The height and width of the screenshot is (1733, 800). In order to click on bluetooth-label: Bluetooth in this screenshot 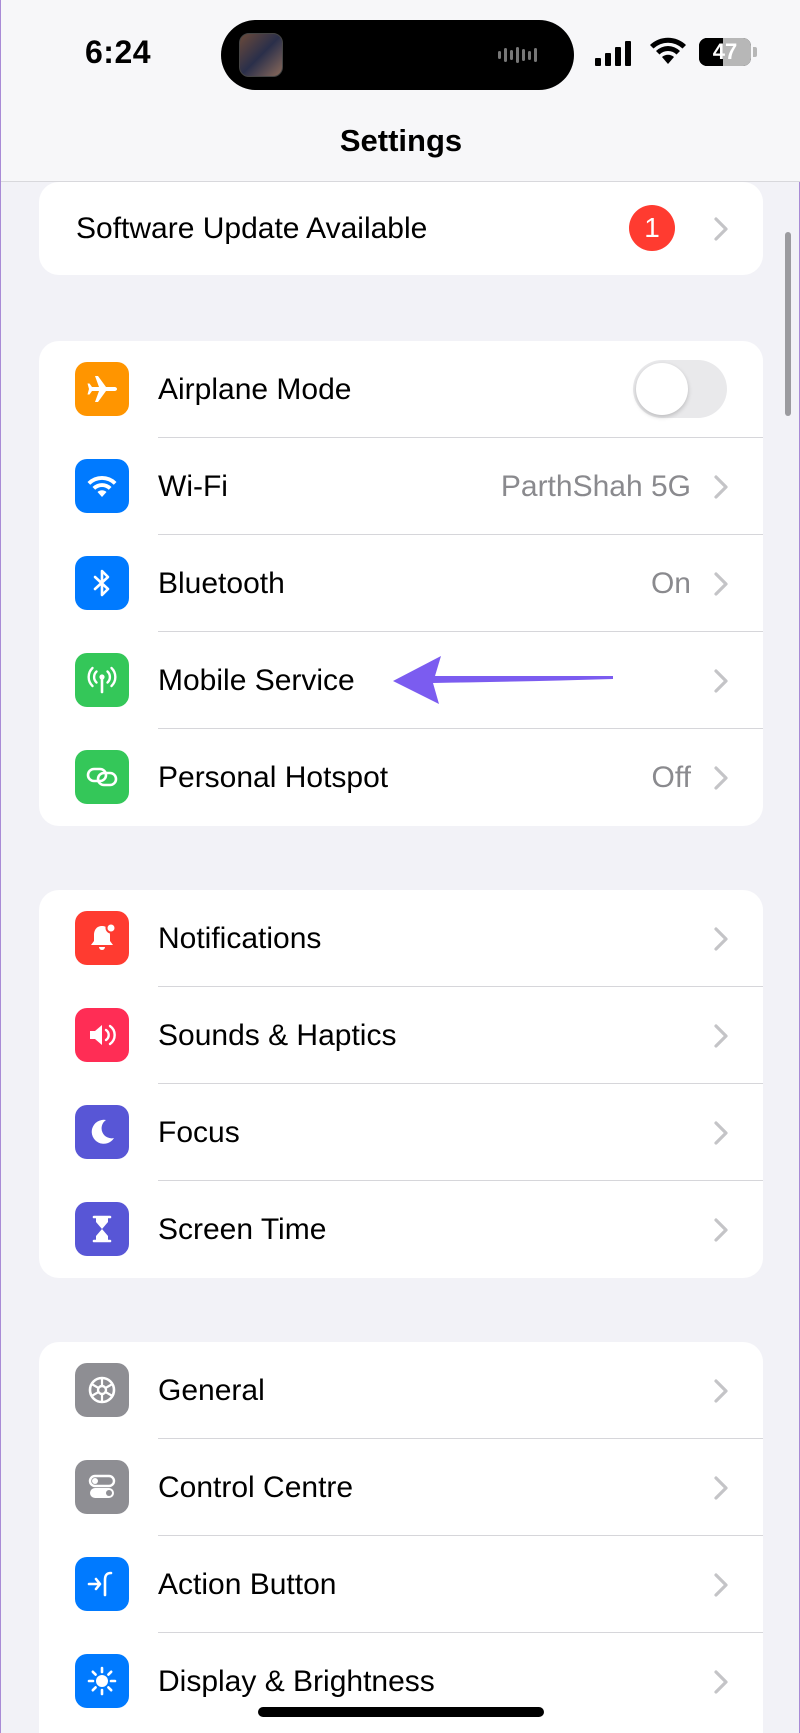, I will do `click(221, 583)`.